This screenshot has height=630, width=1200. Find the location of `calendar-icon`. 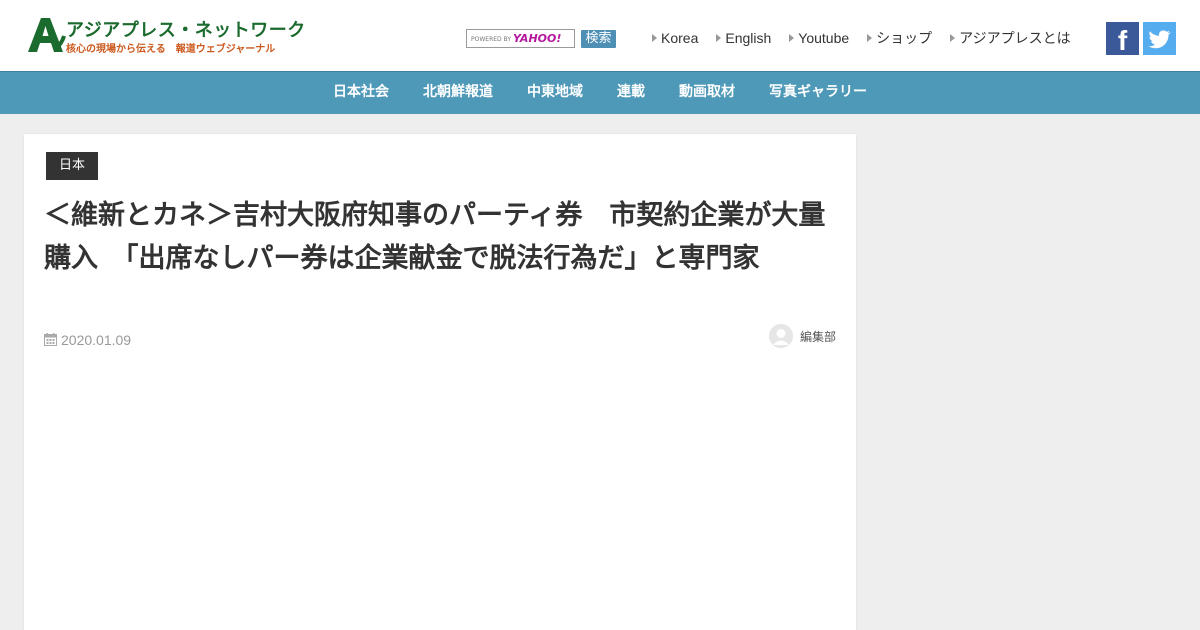

calendar-icon is located at coordinates (50, 339).